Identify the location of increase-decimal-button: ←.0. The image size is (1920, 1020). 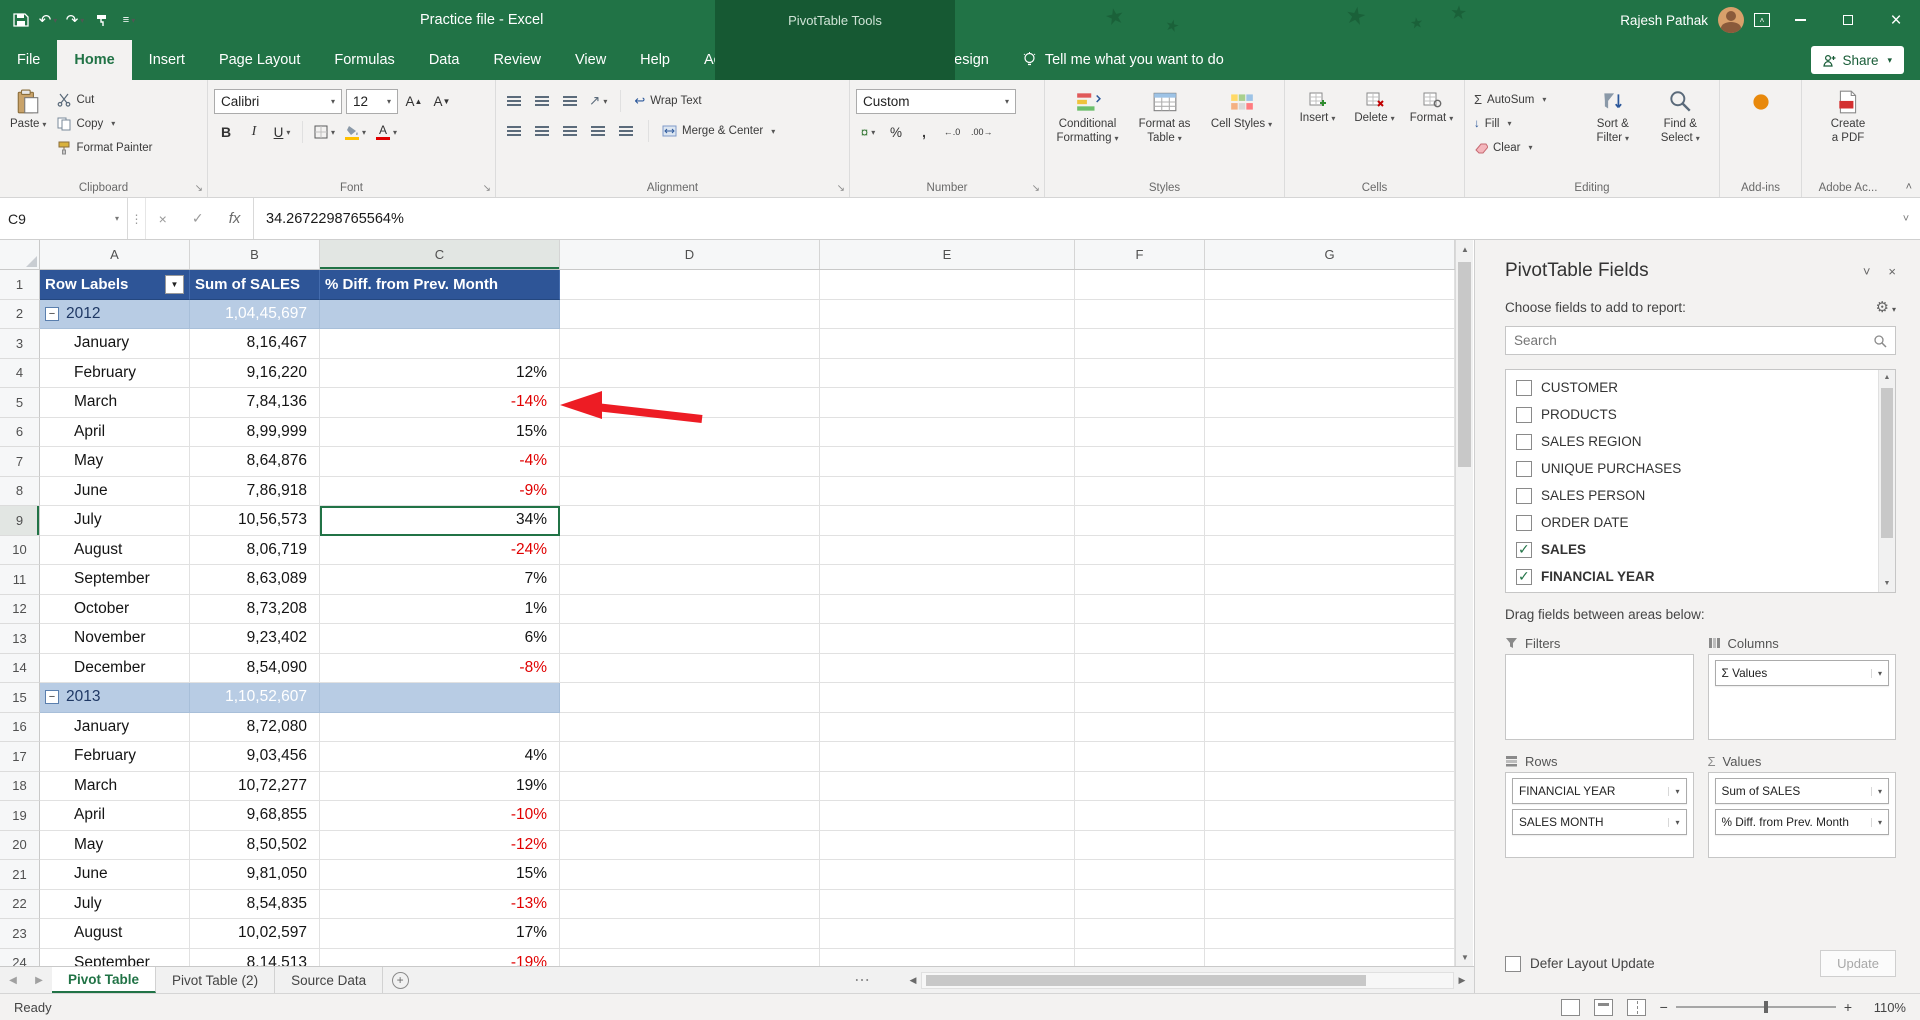
(952, 132).